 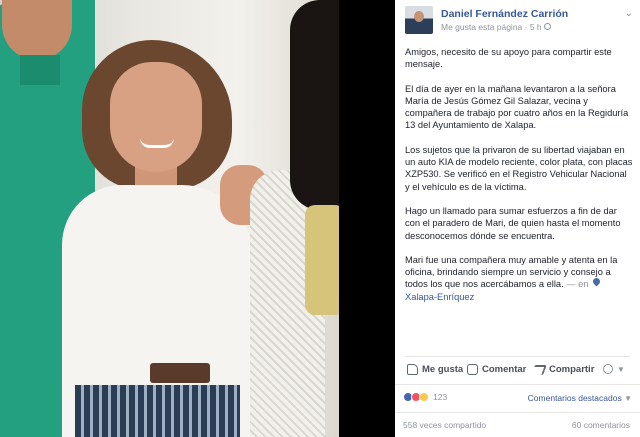 I want to click on photo-woman-skirt, so click(x=157, y=411).